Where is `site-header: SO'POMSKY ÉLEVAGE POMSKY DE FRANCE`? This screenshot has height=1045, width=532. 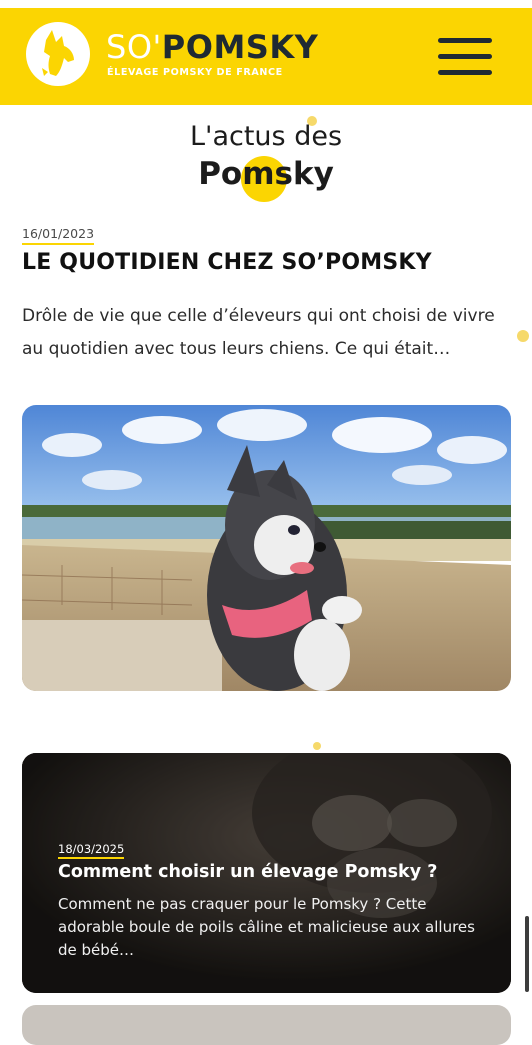 site-header: SO'POMSKY ÉLEVAGE POMSKY DE FRANCE is located at coordinates (266, 56).